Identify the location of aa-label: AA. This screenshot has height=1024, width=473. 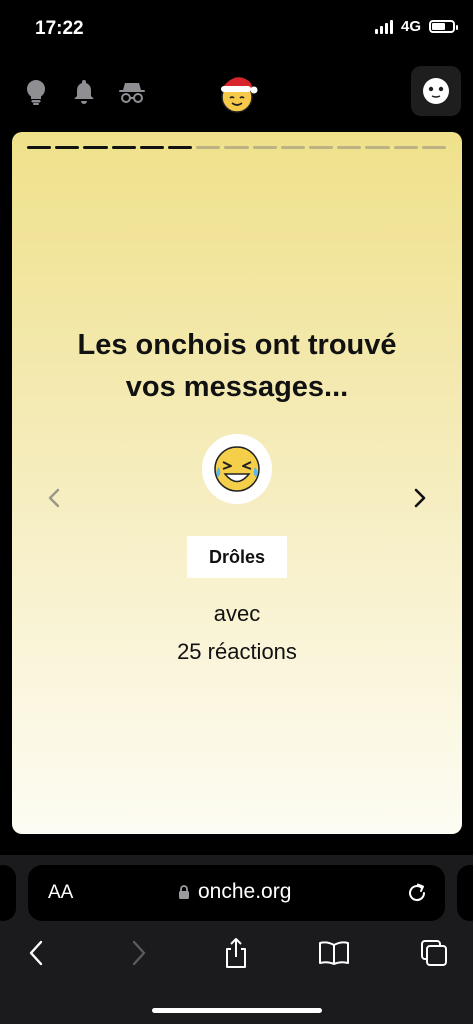
(61, 892).